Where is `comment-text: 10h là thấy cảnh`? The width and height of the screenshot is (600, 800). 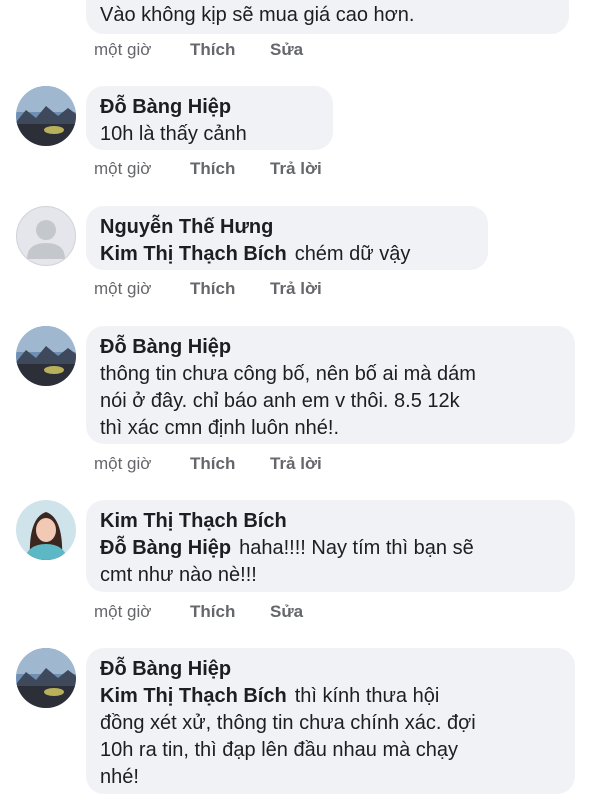
comment-text: 10h là thấy cảnh is located at coordinates (173, 134).